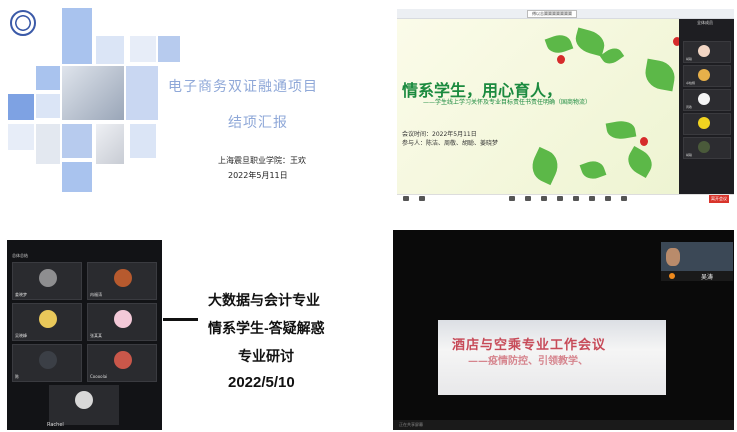 The width and height of the screenshot is (737, 432). What do you see at coordinates (528, 198) in the screenshot?
I see `participants-icon` at bounding box center [528, 198].